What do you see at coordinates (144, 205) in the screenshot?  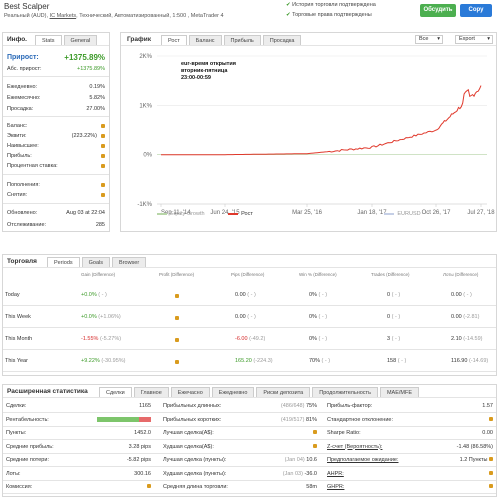 I see `y-tick-label: -1K%` at bounding box center [144, 205].